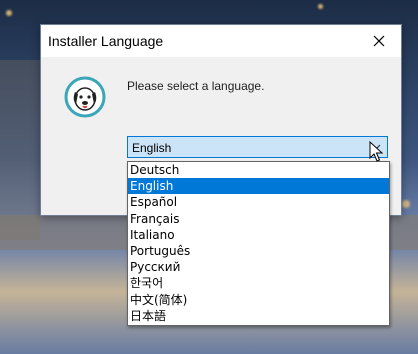 Image resolution: width=418 pixels, height=354 pixels. I want to click on language-option: 日本語, so click(258, 316).